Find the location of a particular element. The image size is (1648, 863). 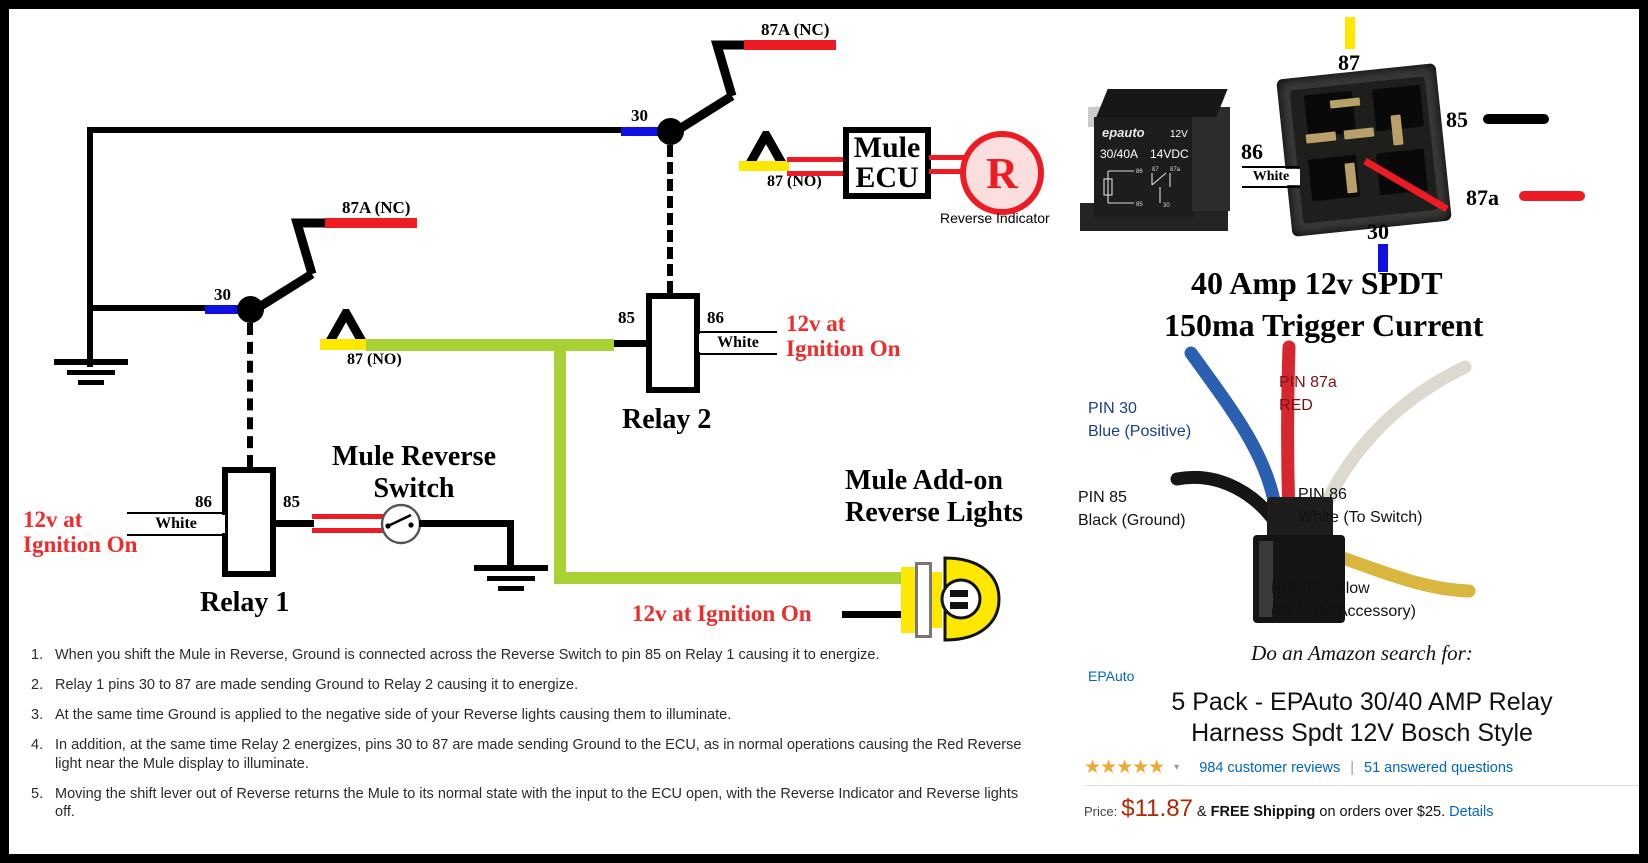

reverse-lights-title-line1: Mule Add-on is located at coordinates (924, 480).